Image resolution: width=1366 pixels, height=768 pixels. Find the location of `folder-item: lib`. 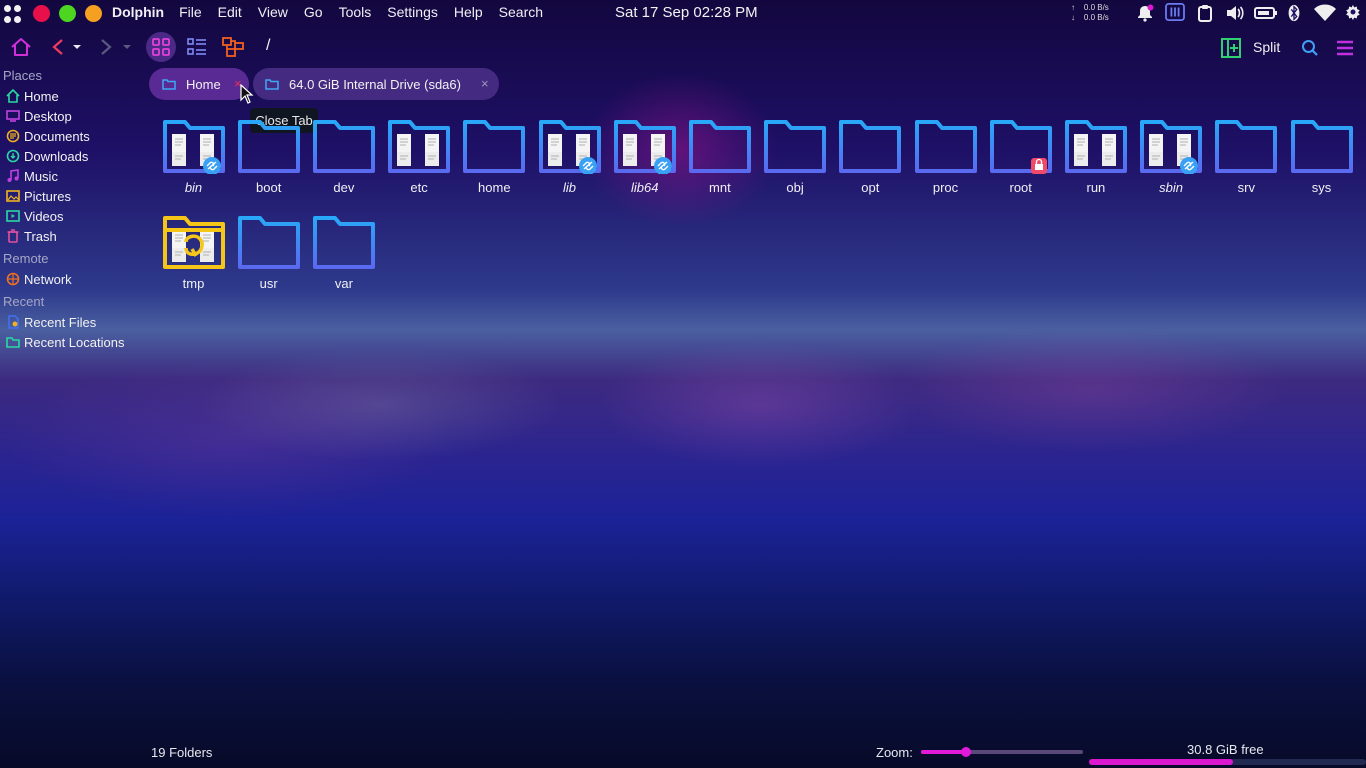

folder-item: lib is located at coordinates (570, 156).